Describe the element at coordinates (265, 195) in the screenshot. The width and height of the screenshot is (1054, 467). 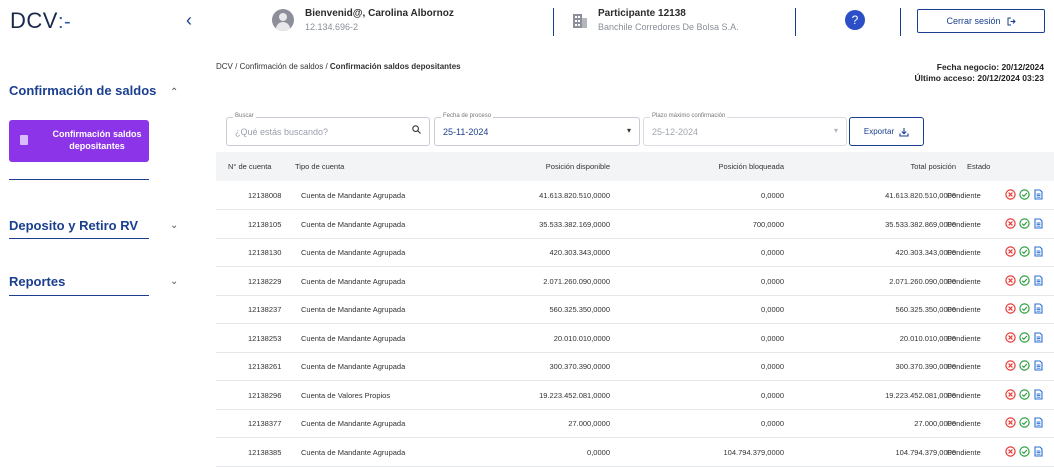
I see `cell-cuenta: 12138008` at that location.